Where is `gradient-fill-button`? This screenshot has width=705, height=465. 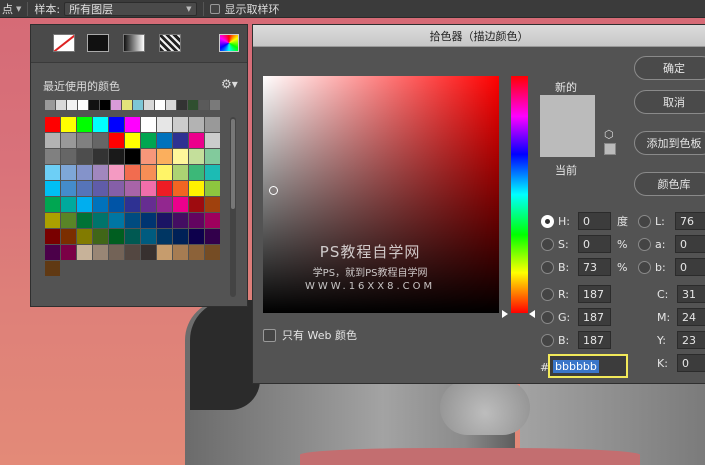
gradient-fill-button is located at coordinates (134, 43).